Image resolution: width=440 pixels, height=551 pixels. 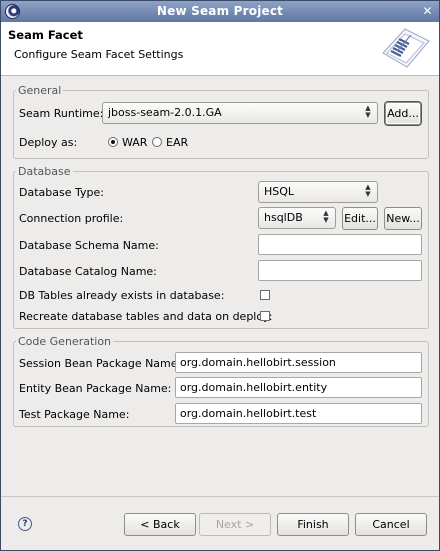 I want to click on schema-name-label: Database Schema Name:, so click(x=89, y=245).